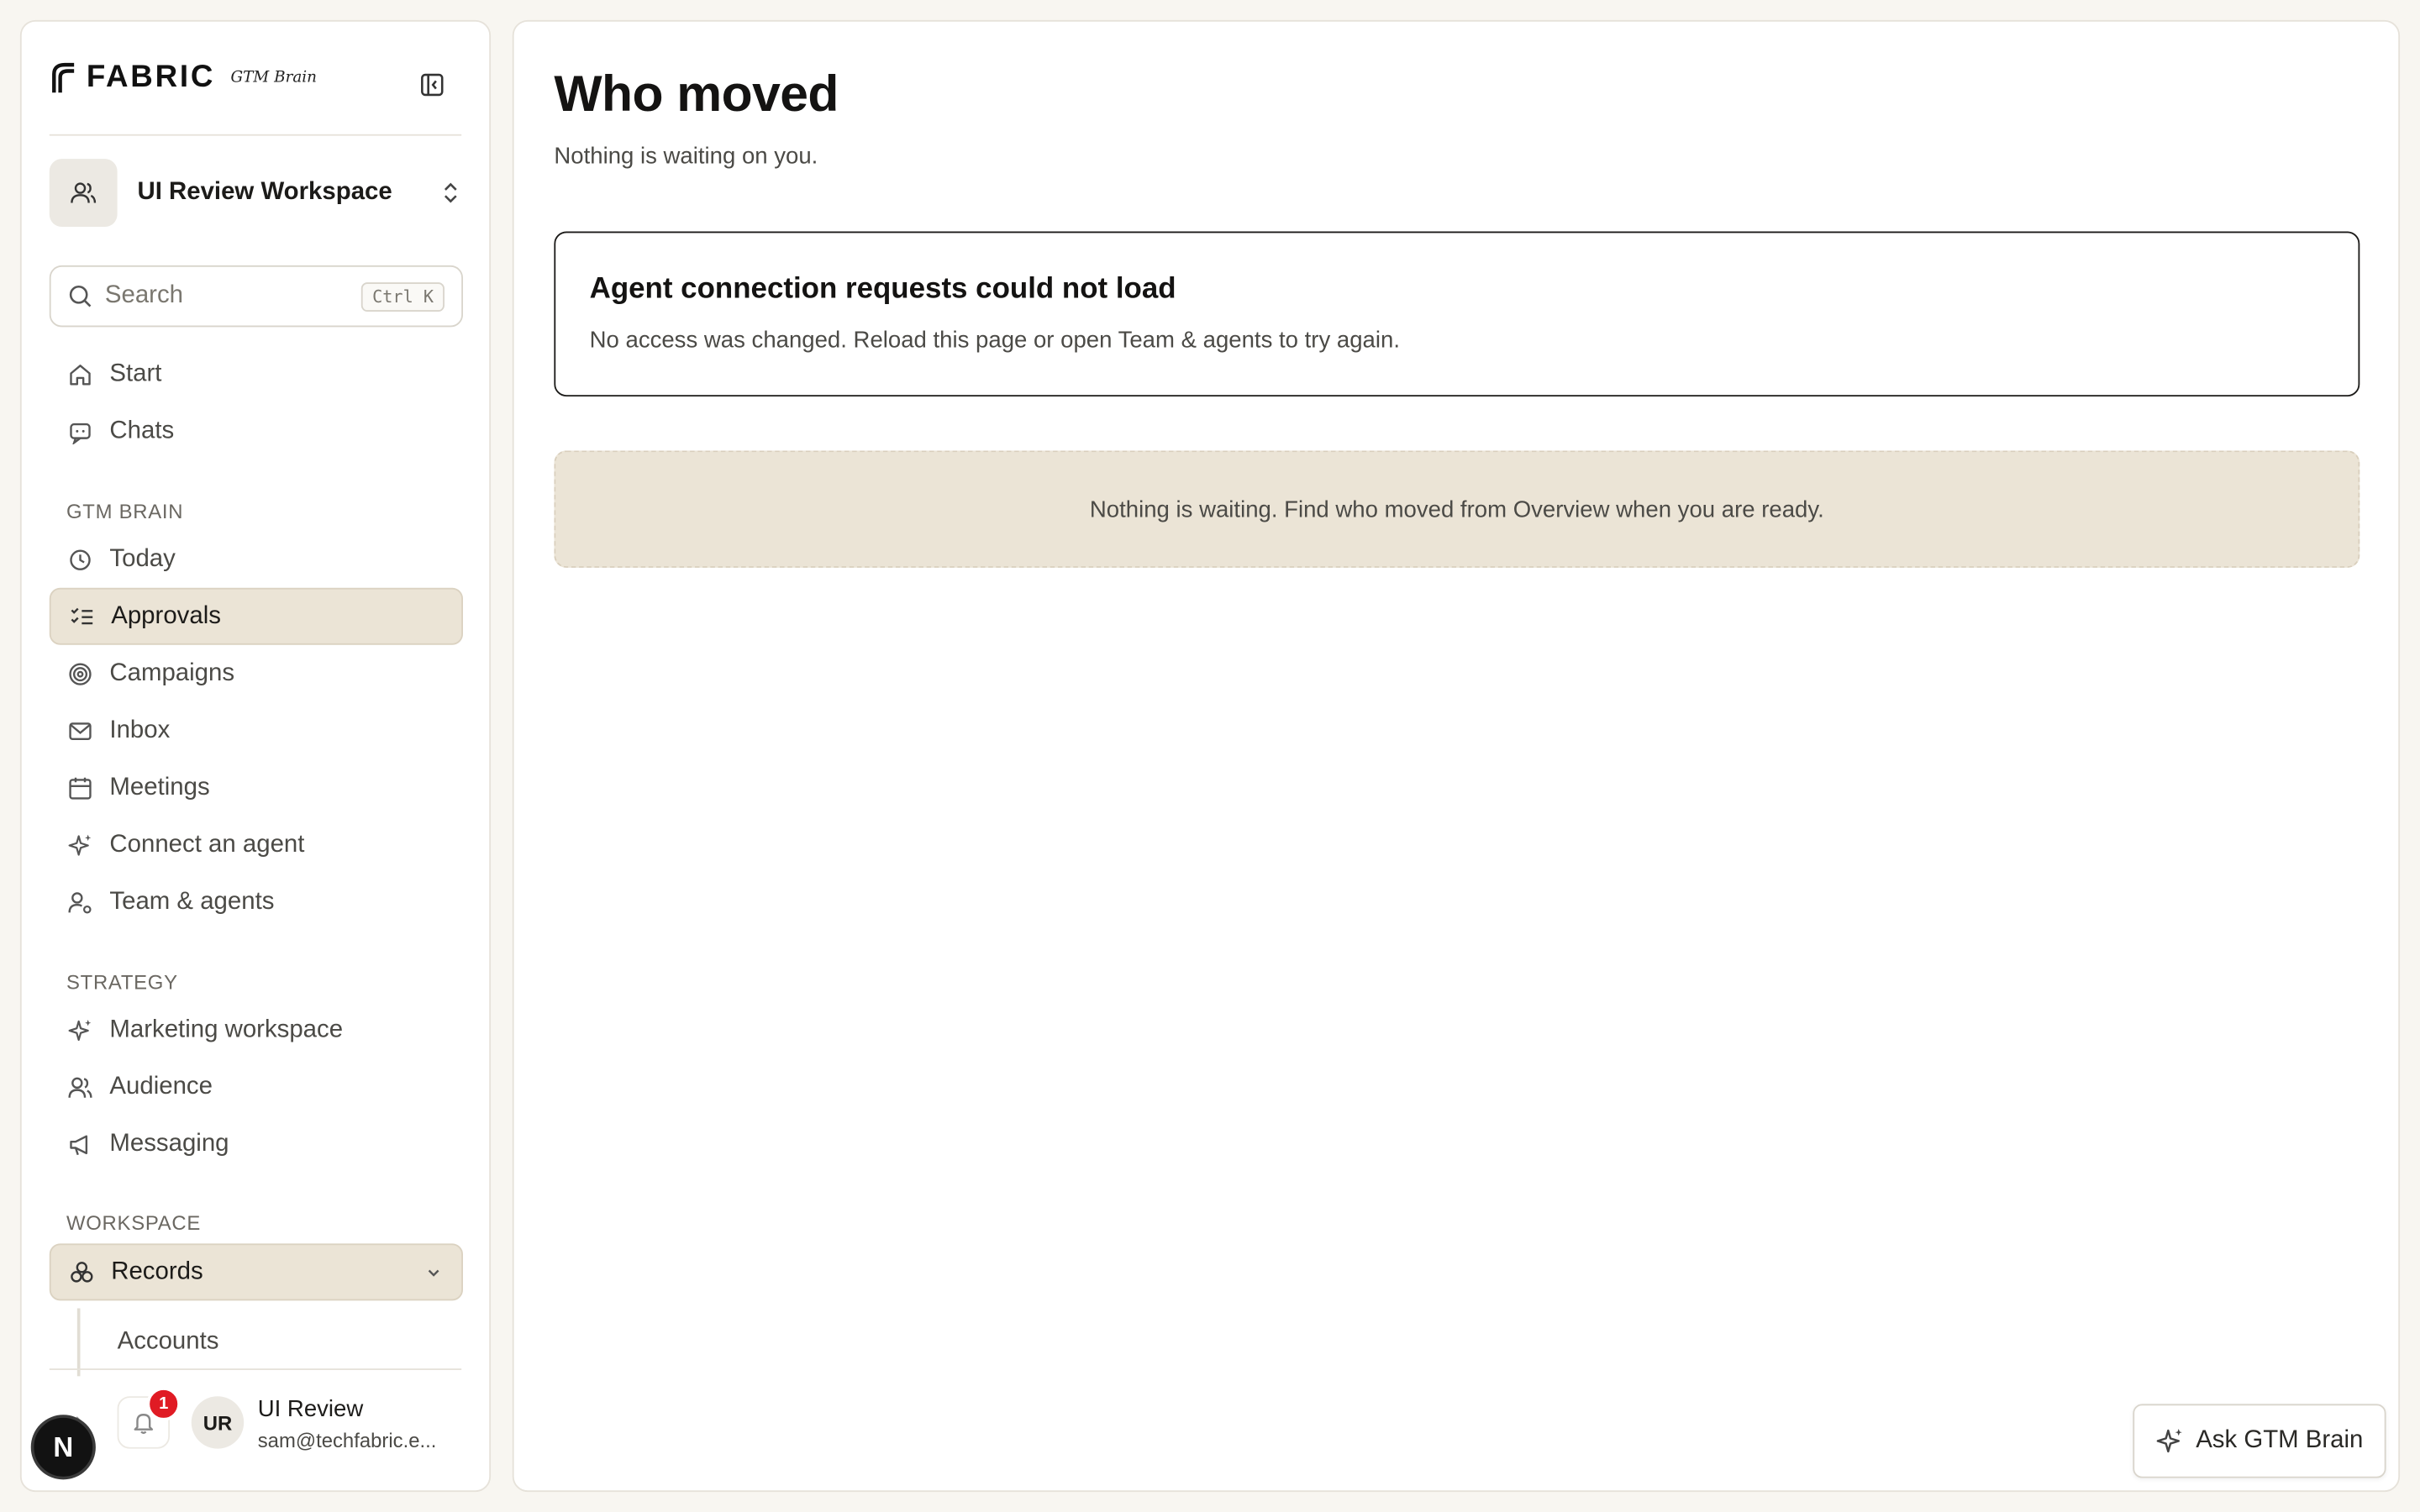 The image size is (2420, 1512). What do you see at coordinates (226, 1029) in the screenshot?
I see `nav-label: Marketing workspace` at bounding box center [226, 1029].